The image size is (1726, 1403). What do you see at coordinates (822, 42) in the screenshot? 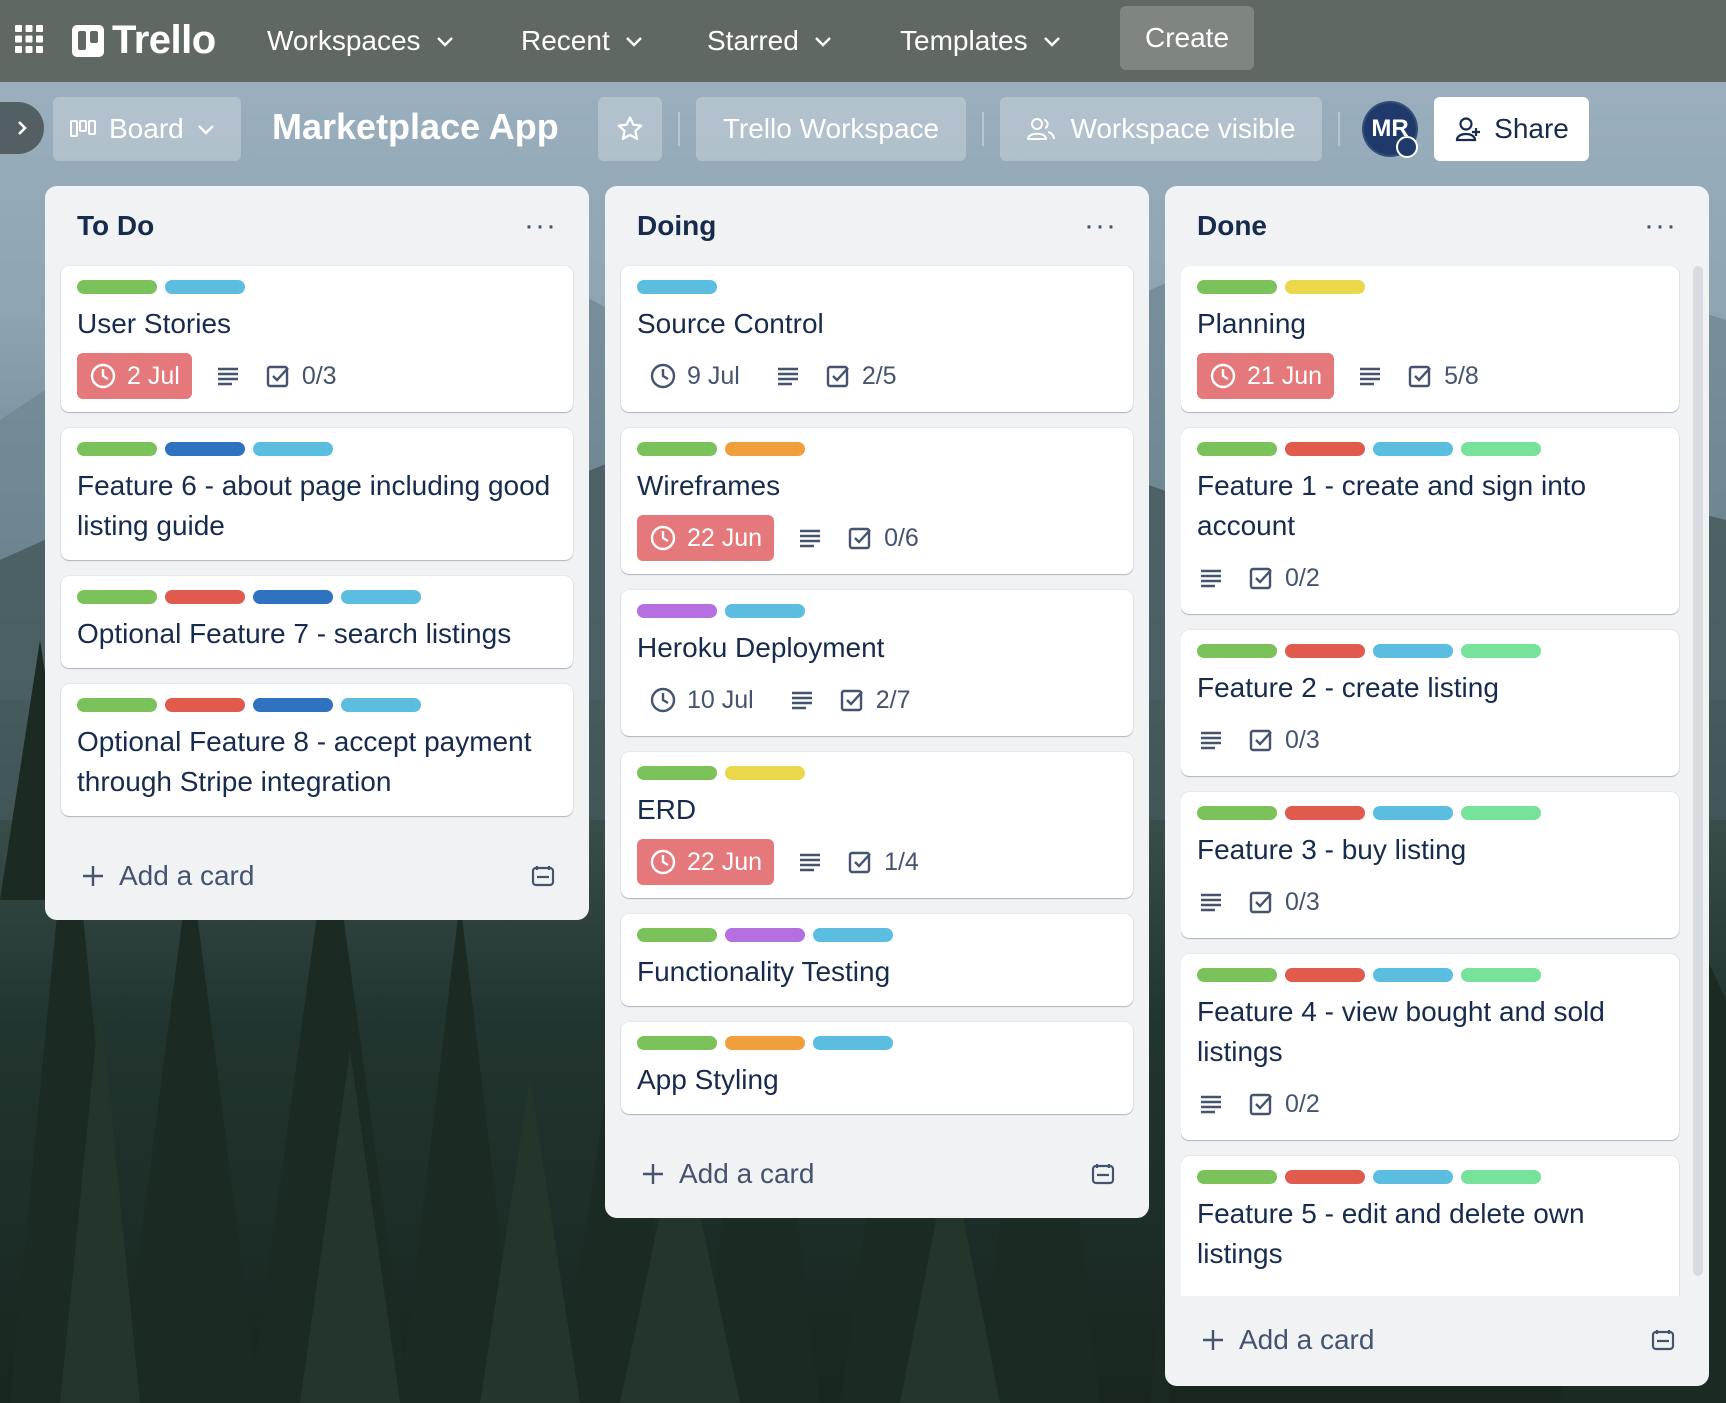
I see `chevron-down-icon` at bounding box center [822, 42].